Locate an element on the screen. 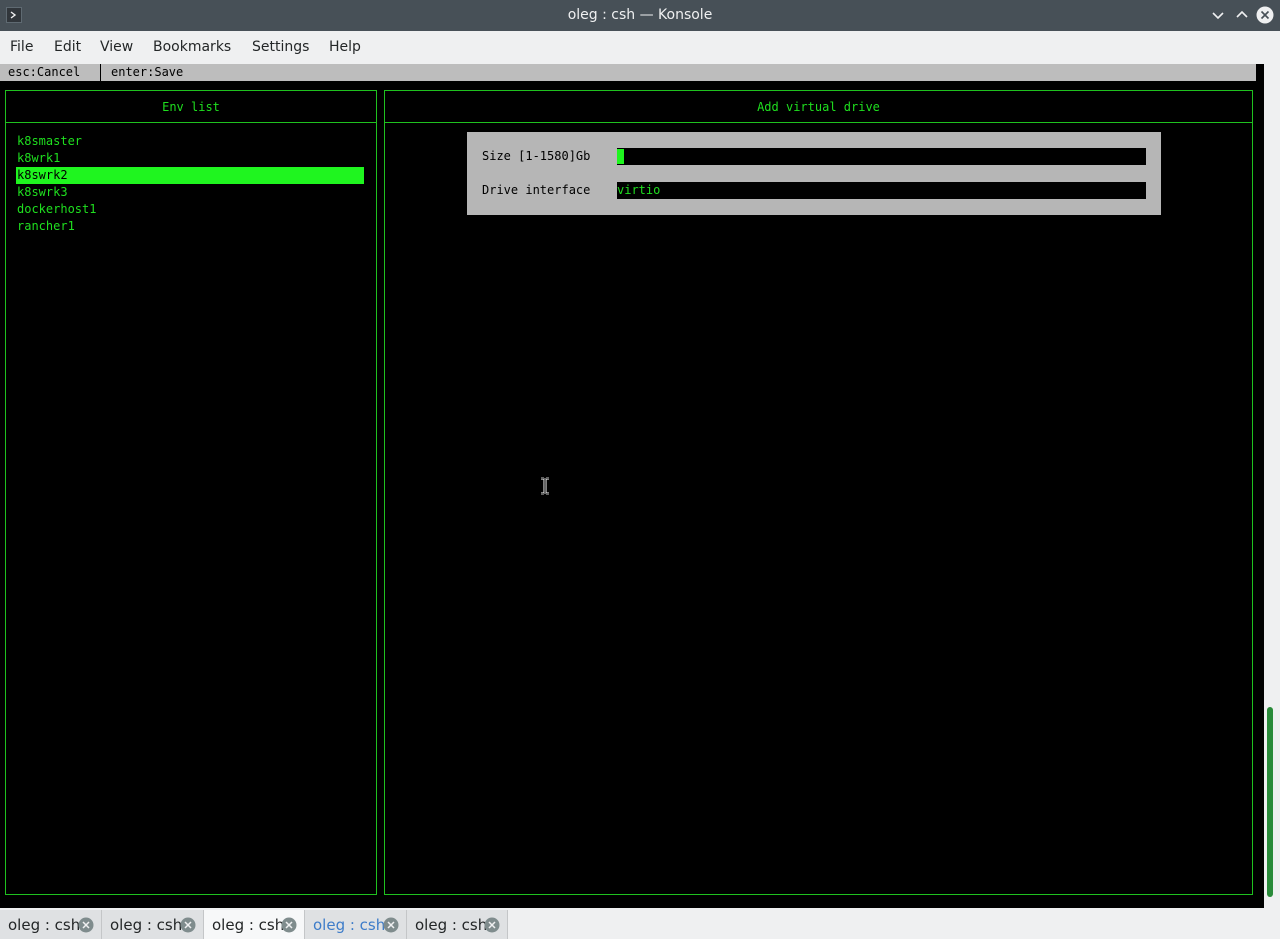  menu-bookmarks: Bookmarks is located at coordinates (192, 47).